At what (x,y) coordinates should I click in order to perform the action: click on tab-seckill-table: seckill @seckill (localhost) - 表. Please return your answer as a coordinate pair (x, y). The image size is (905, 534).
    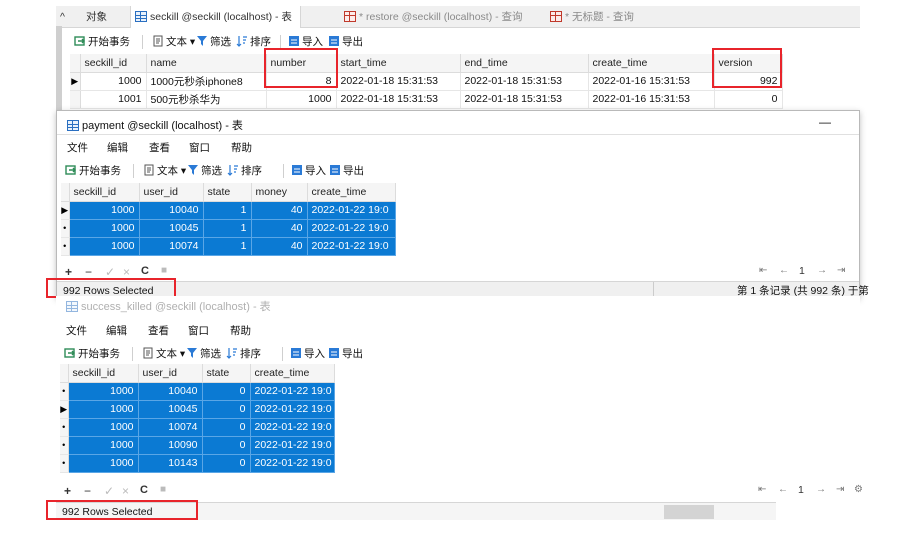
    Looking at the image, I should click on (215, 17).